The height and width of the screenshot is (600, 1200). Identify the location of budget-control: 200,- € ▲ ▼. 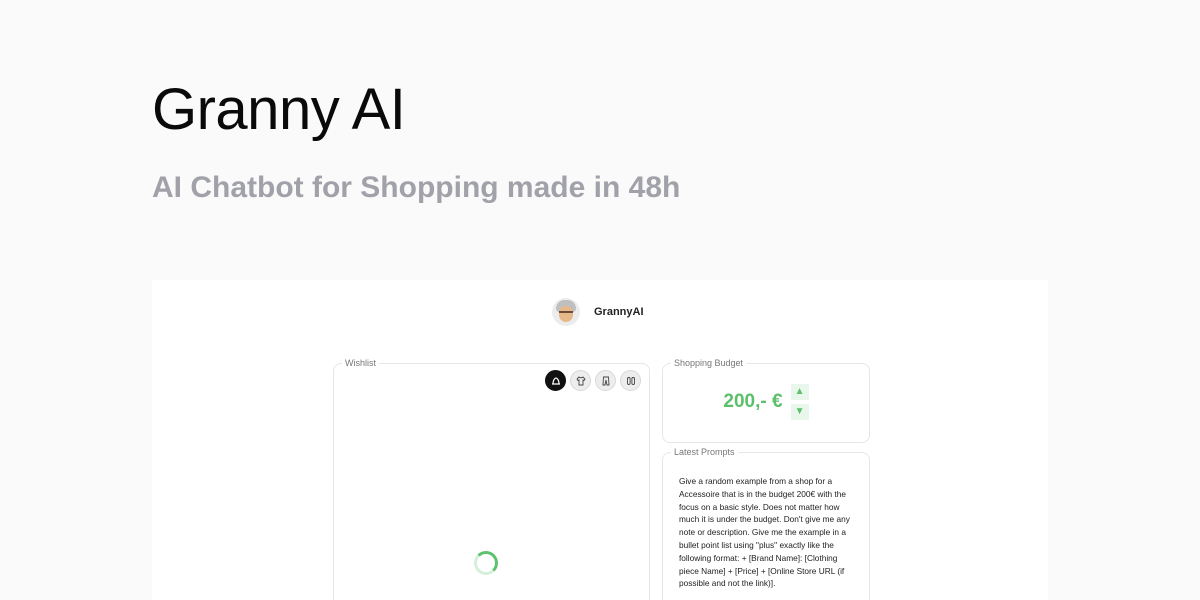
(766, 402).